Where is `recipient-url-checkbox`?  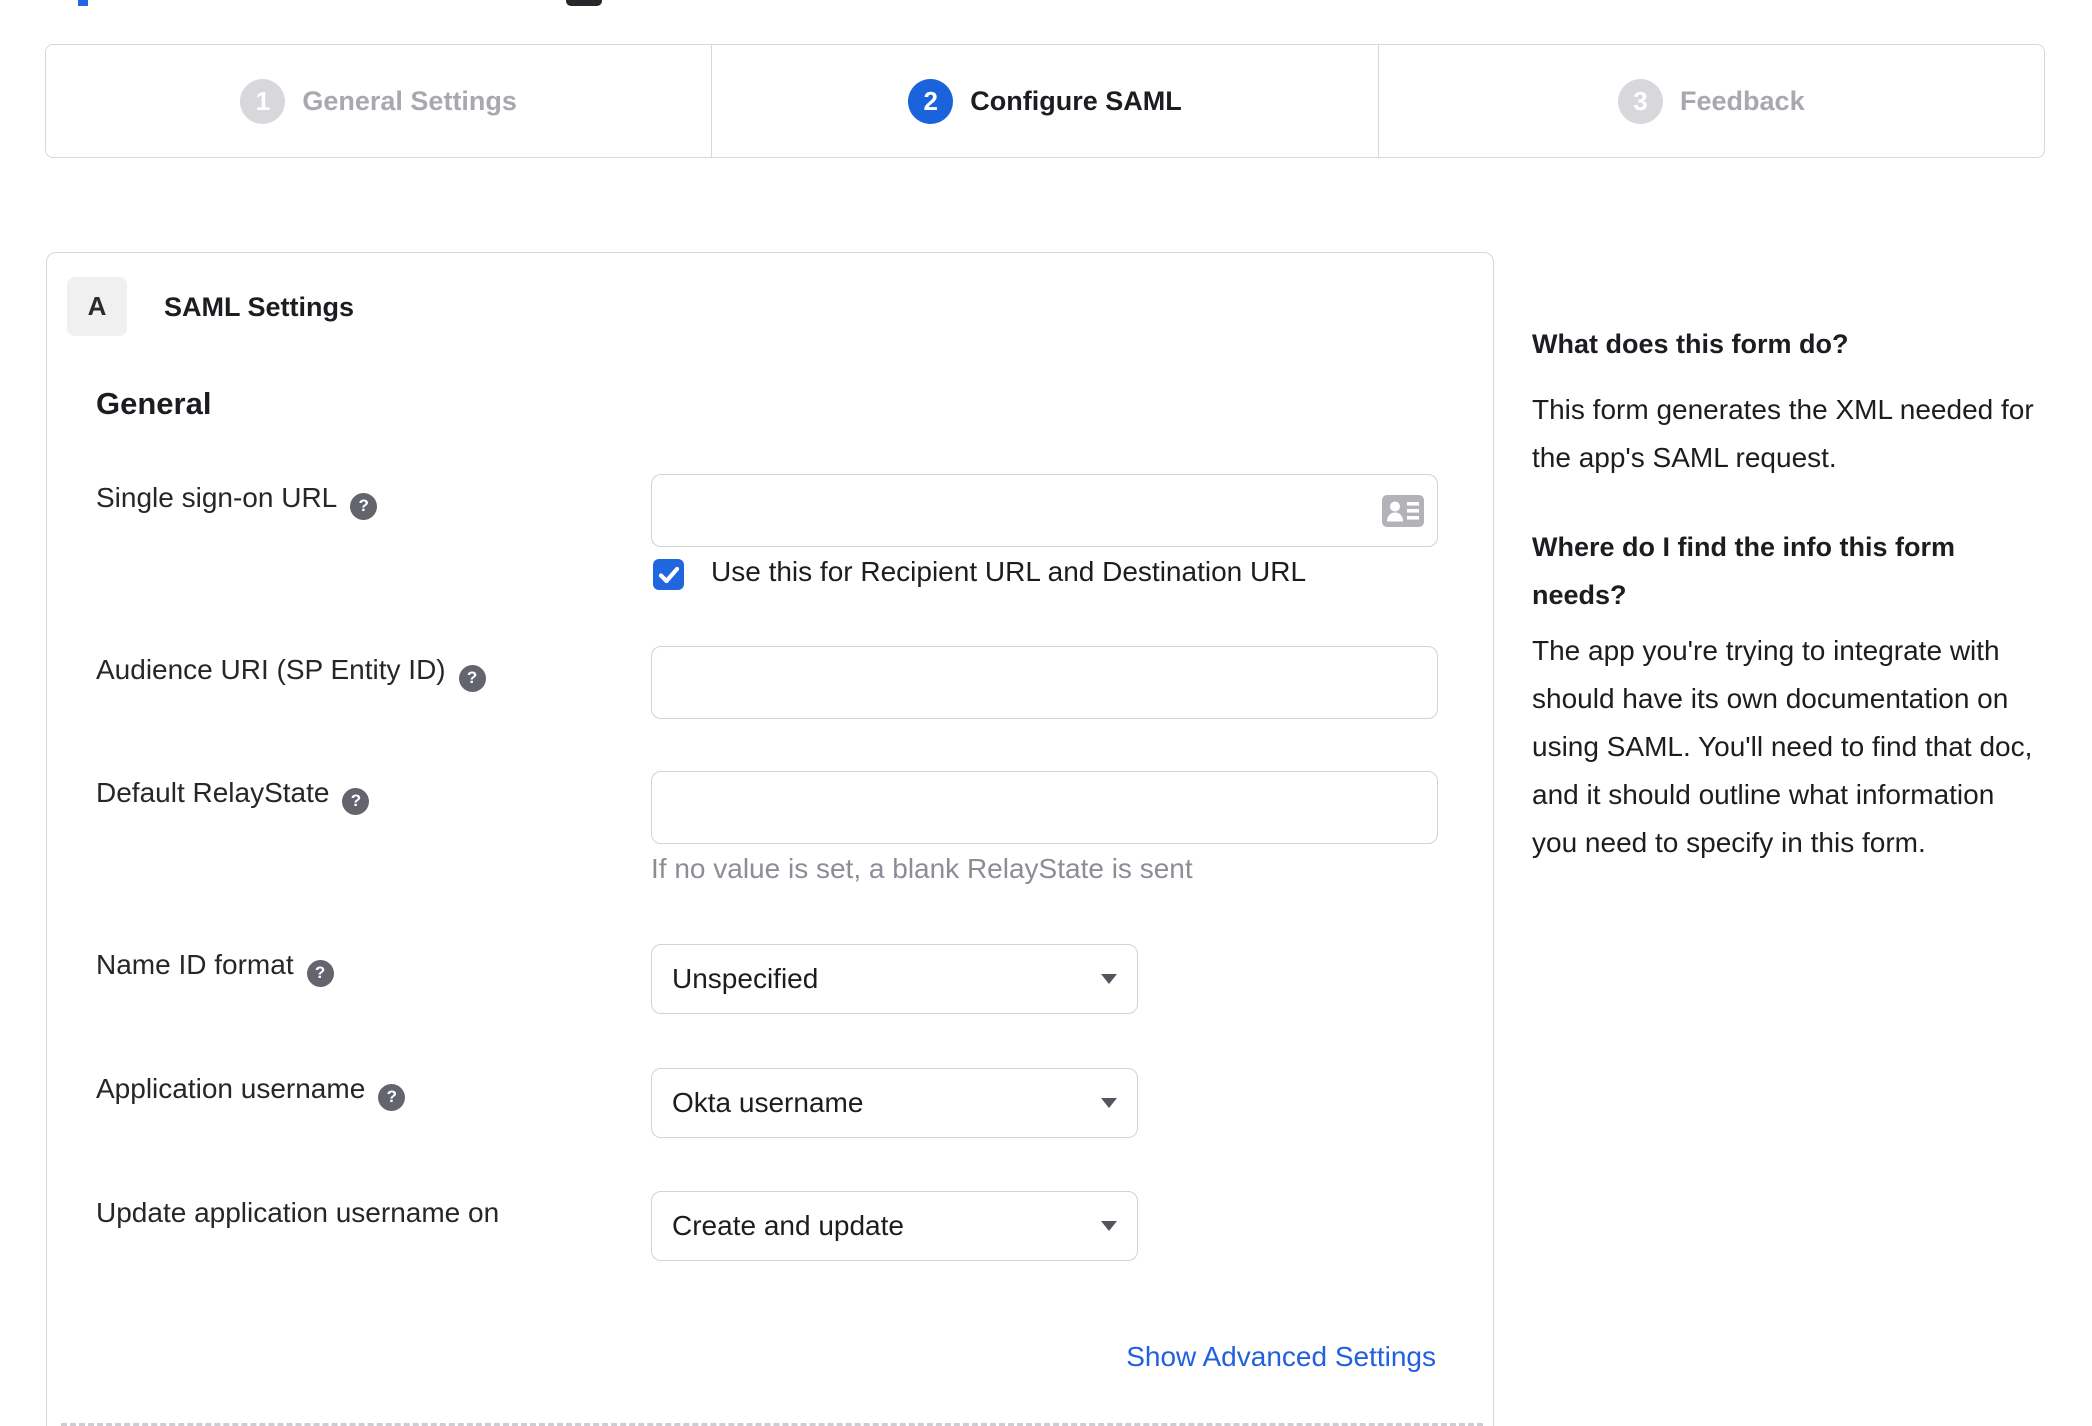 recipient-url-checkbox is located at coordinates (668, 574).